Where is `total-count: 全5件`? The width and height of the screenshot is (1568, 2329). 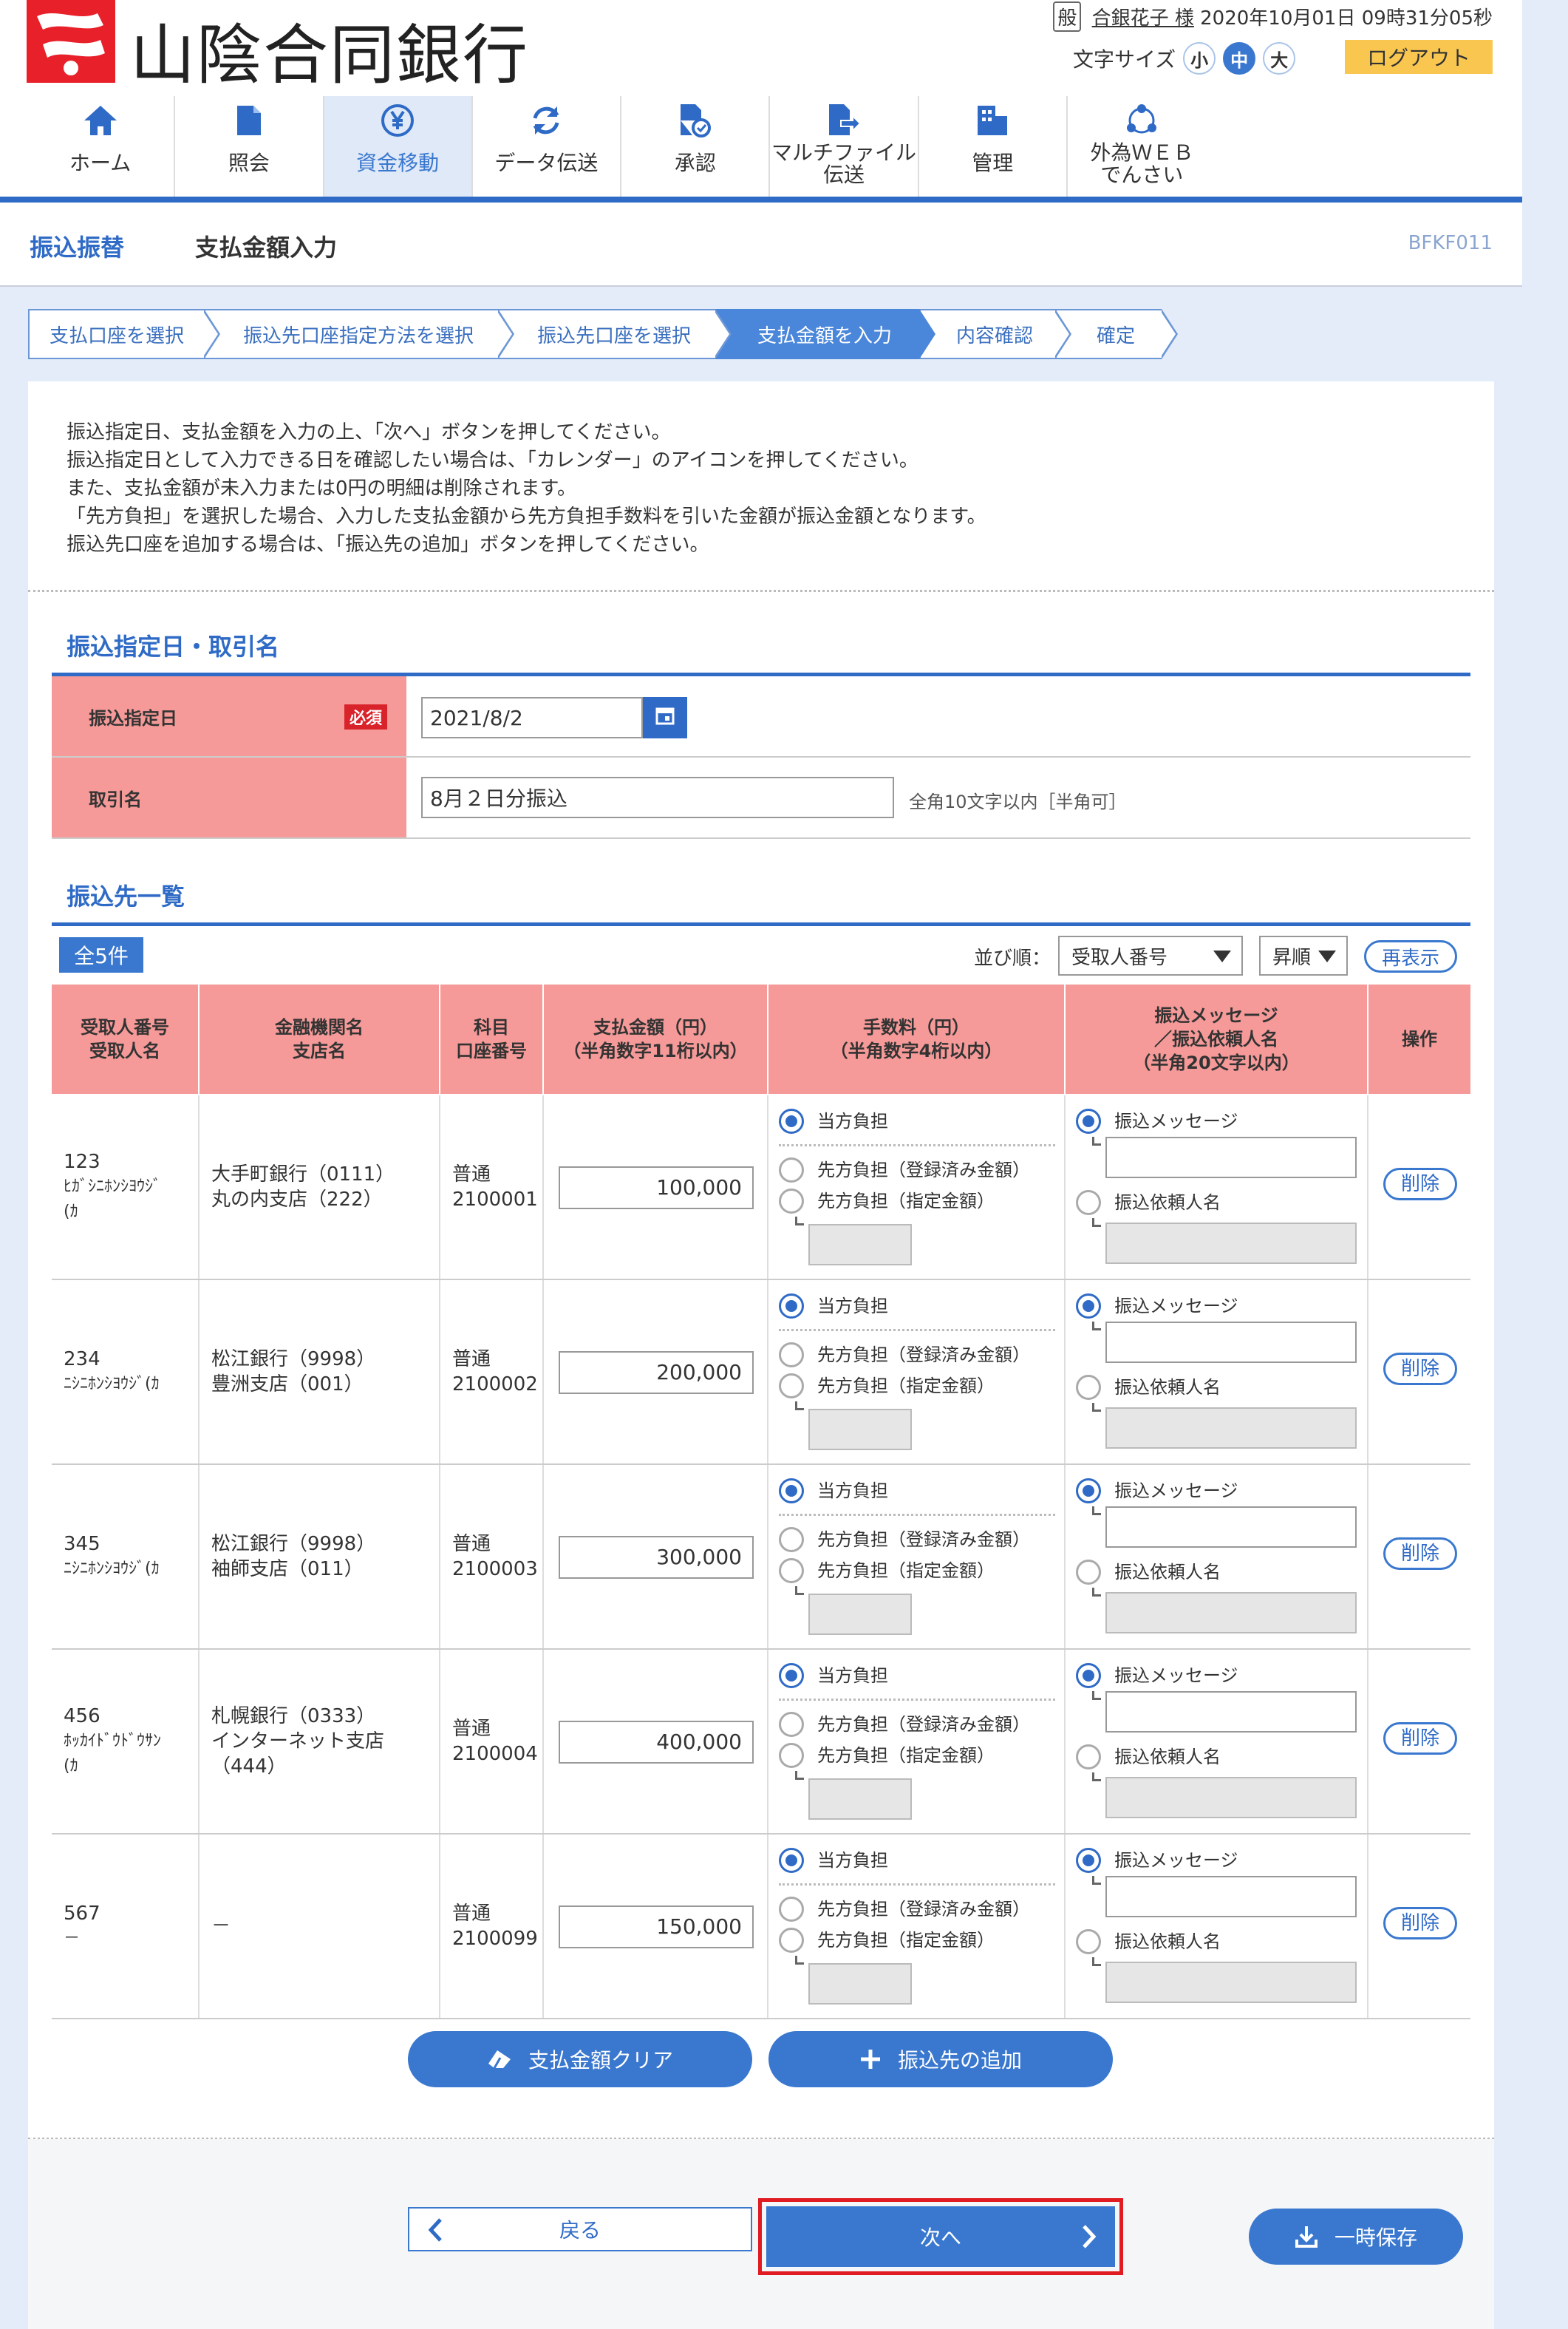
total-count: 全5件 is located at coordinates (101, 955).